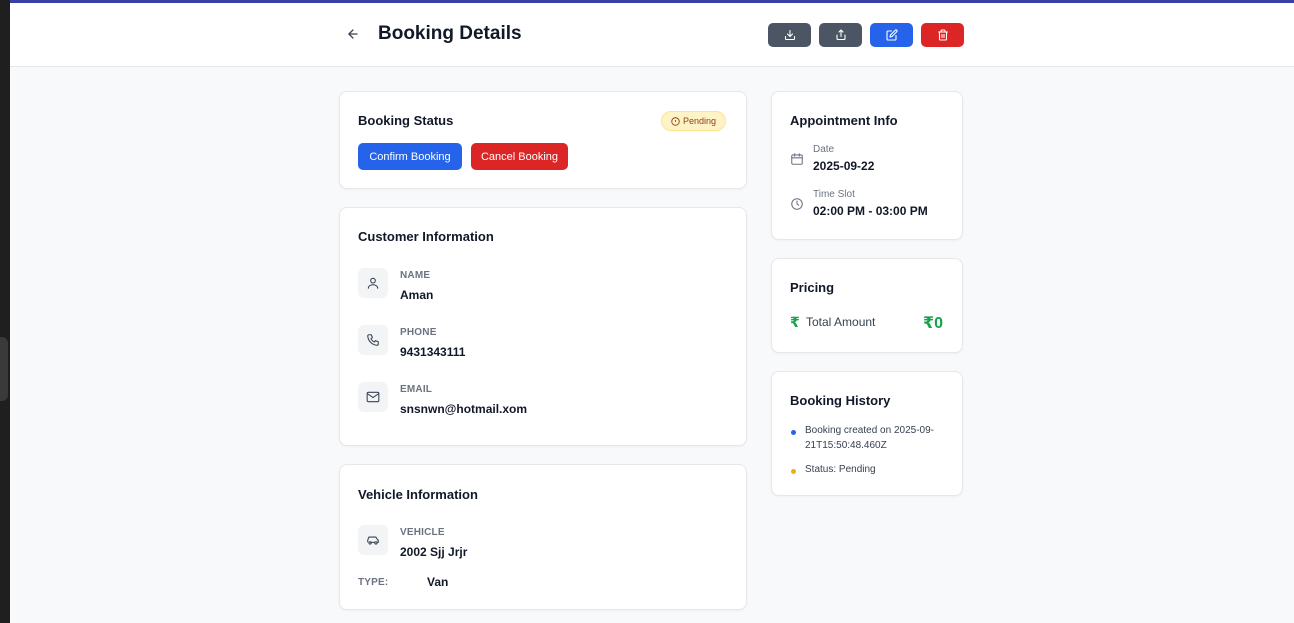 Image resolution: width=1294 pixels, height=623 pixels. Describe the element at coordinates (418, 332) in the screenshot. I see `phone-label: PHONE` at that location.